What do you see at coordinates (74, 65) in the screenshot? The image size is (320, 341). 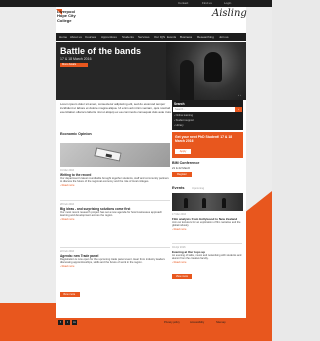 I see `hero-details-button: More details` at bounding box center [74, 65].